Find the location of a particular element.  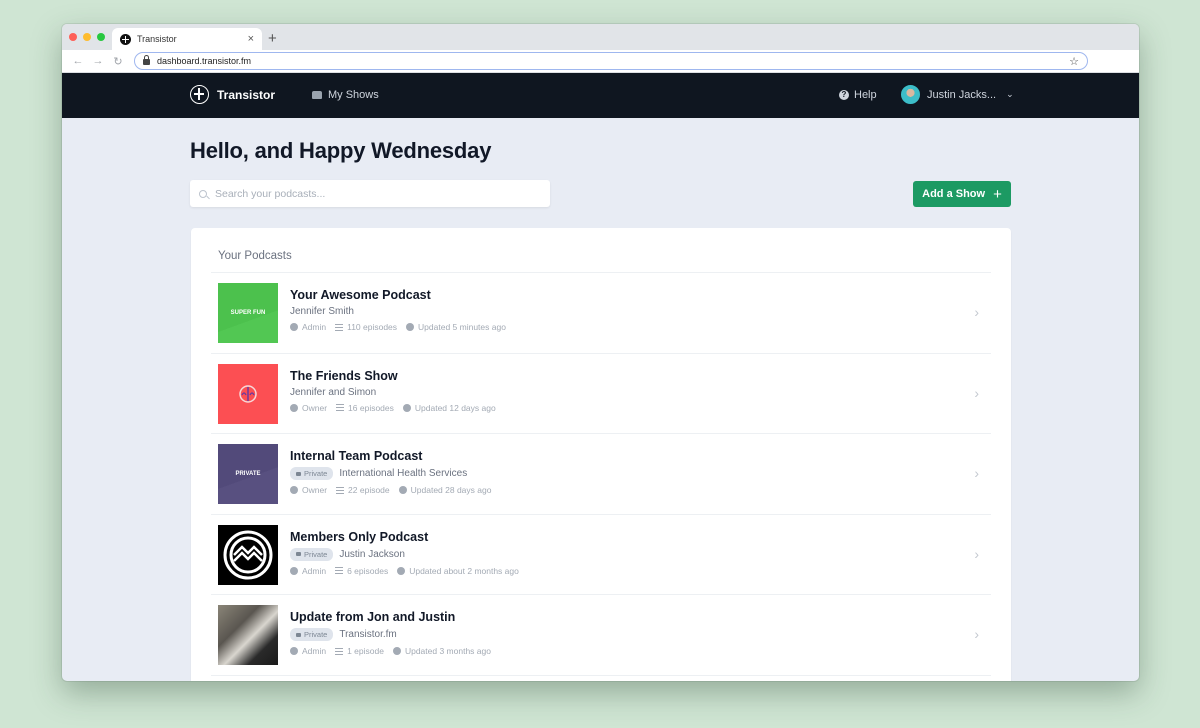

forward-arrow-icon: → is located at coordinates (98, 61).